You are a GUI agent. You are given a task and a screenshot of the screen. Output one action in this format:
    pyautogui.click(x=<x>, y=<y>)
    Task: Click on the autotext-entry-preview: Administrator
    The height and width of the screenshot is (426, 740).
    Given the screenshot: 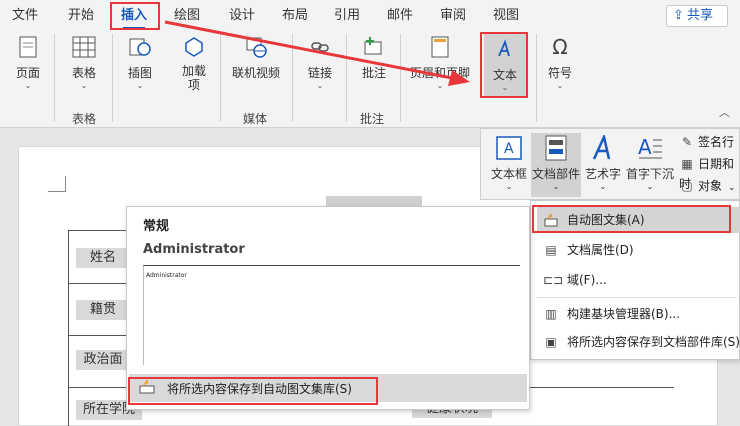 What is the action you would take?
    pyautogui.click(x=331, y=315)
    